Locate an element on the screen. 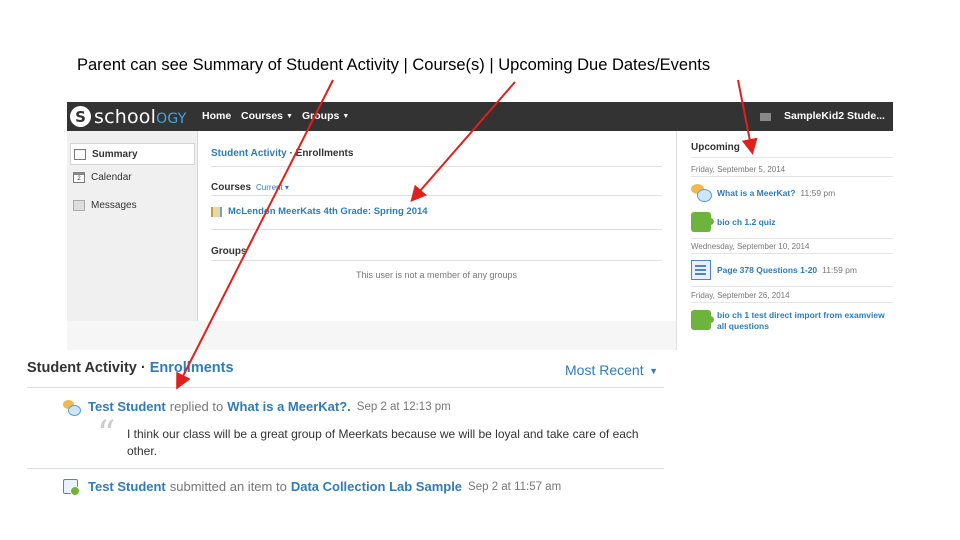 The width and height of the screenshot is (960, 540). feed-object-link: What is a MeerKat?. is located at coordinates (289, 406).